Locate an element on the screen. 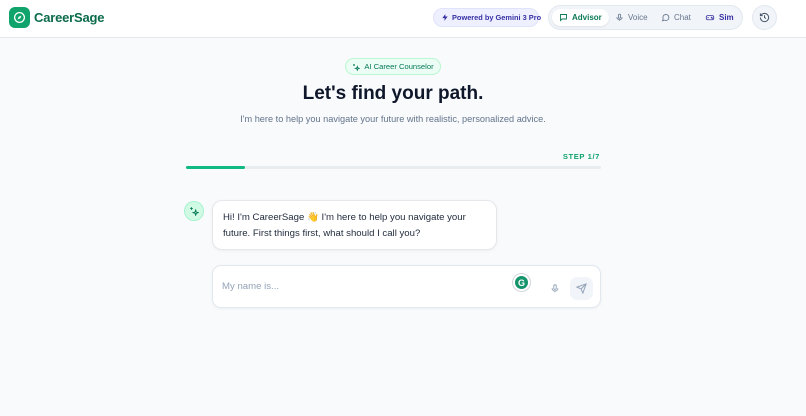  name-input is located at coordinates (362, 286).